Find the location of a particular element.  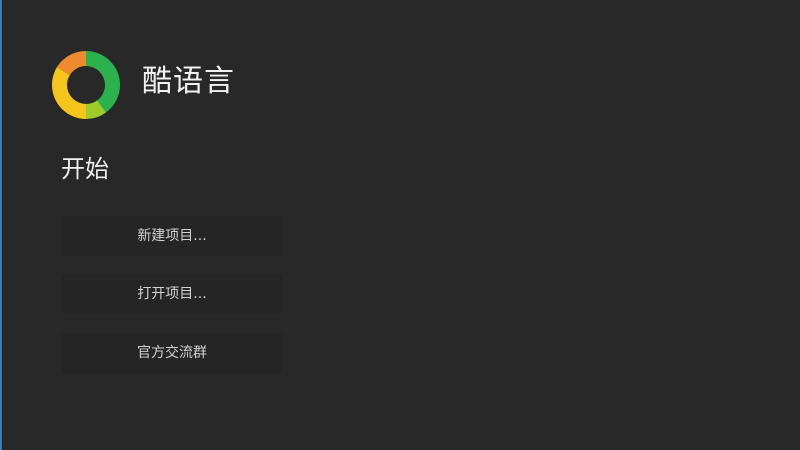

window-left-edge-shadow is located at coordinates (2, 225).